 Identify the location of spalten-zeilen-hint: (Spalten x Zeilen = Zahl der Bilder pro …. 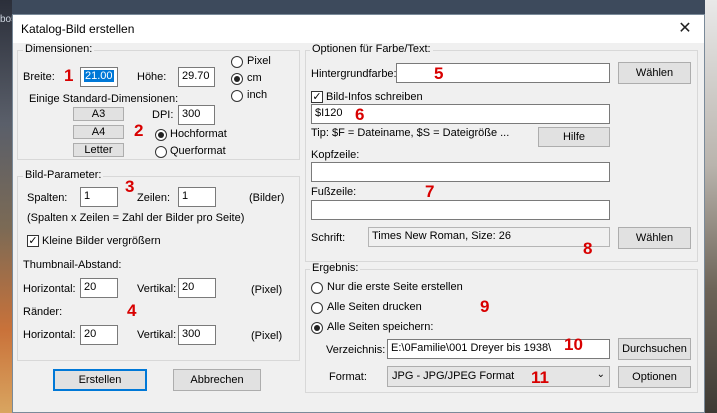
(136, 218).